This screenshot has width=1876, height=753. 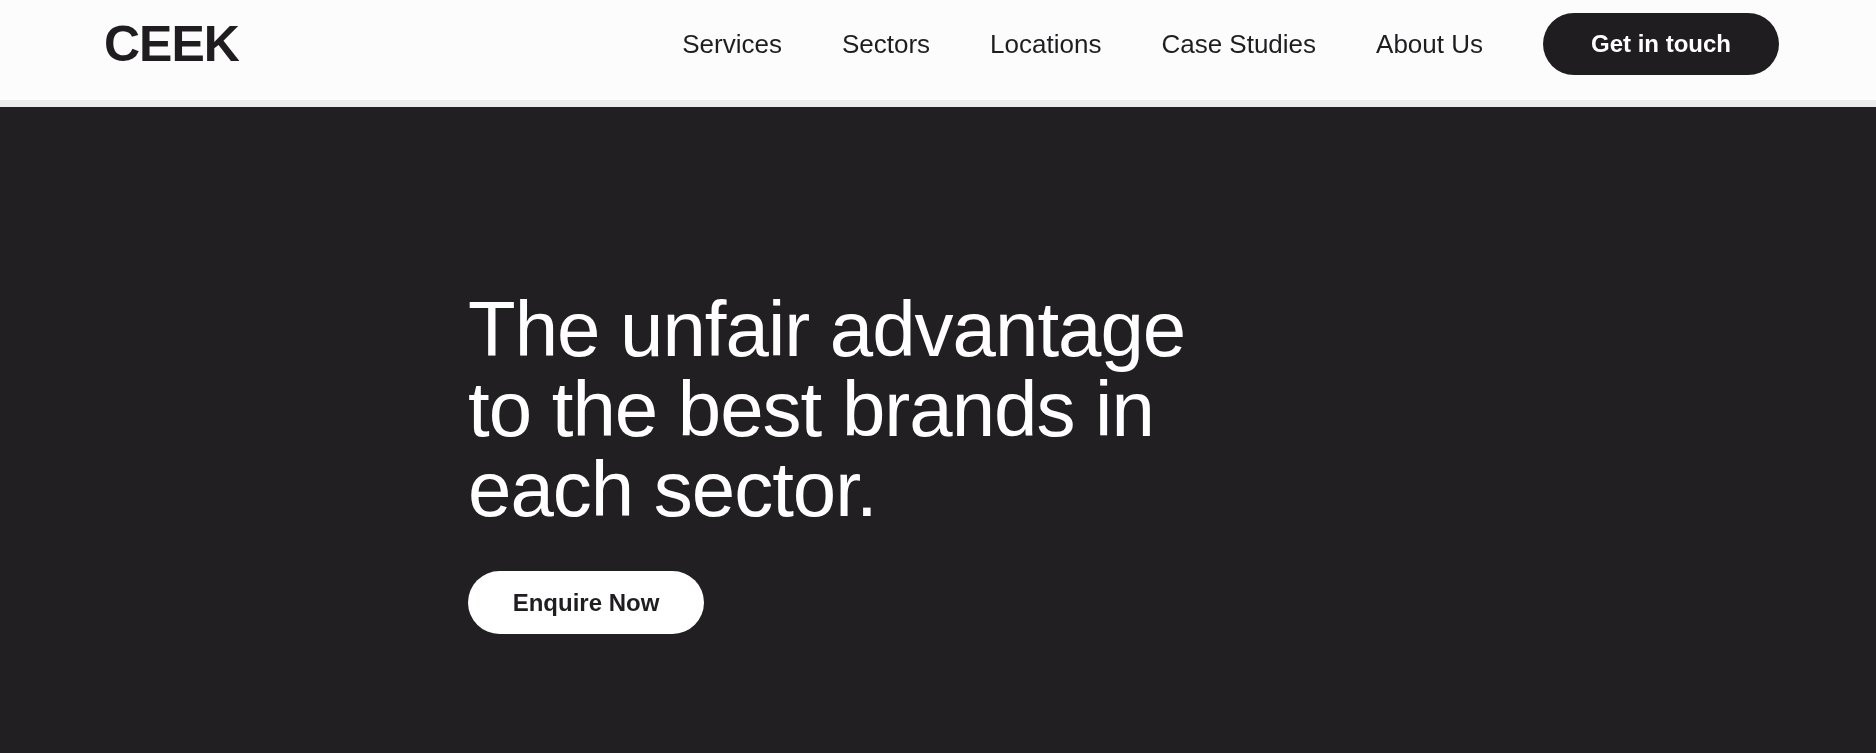 I want to click on nav-link: About Us, so click(x=1429, y=44).